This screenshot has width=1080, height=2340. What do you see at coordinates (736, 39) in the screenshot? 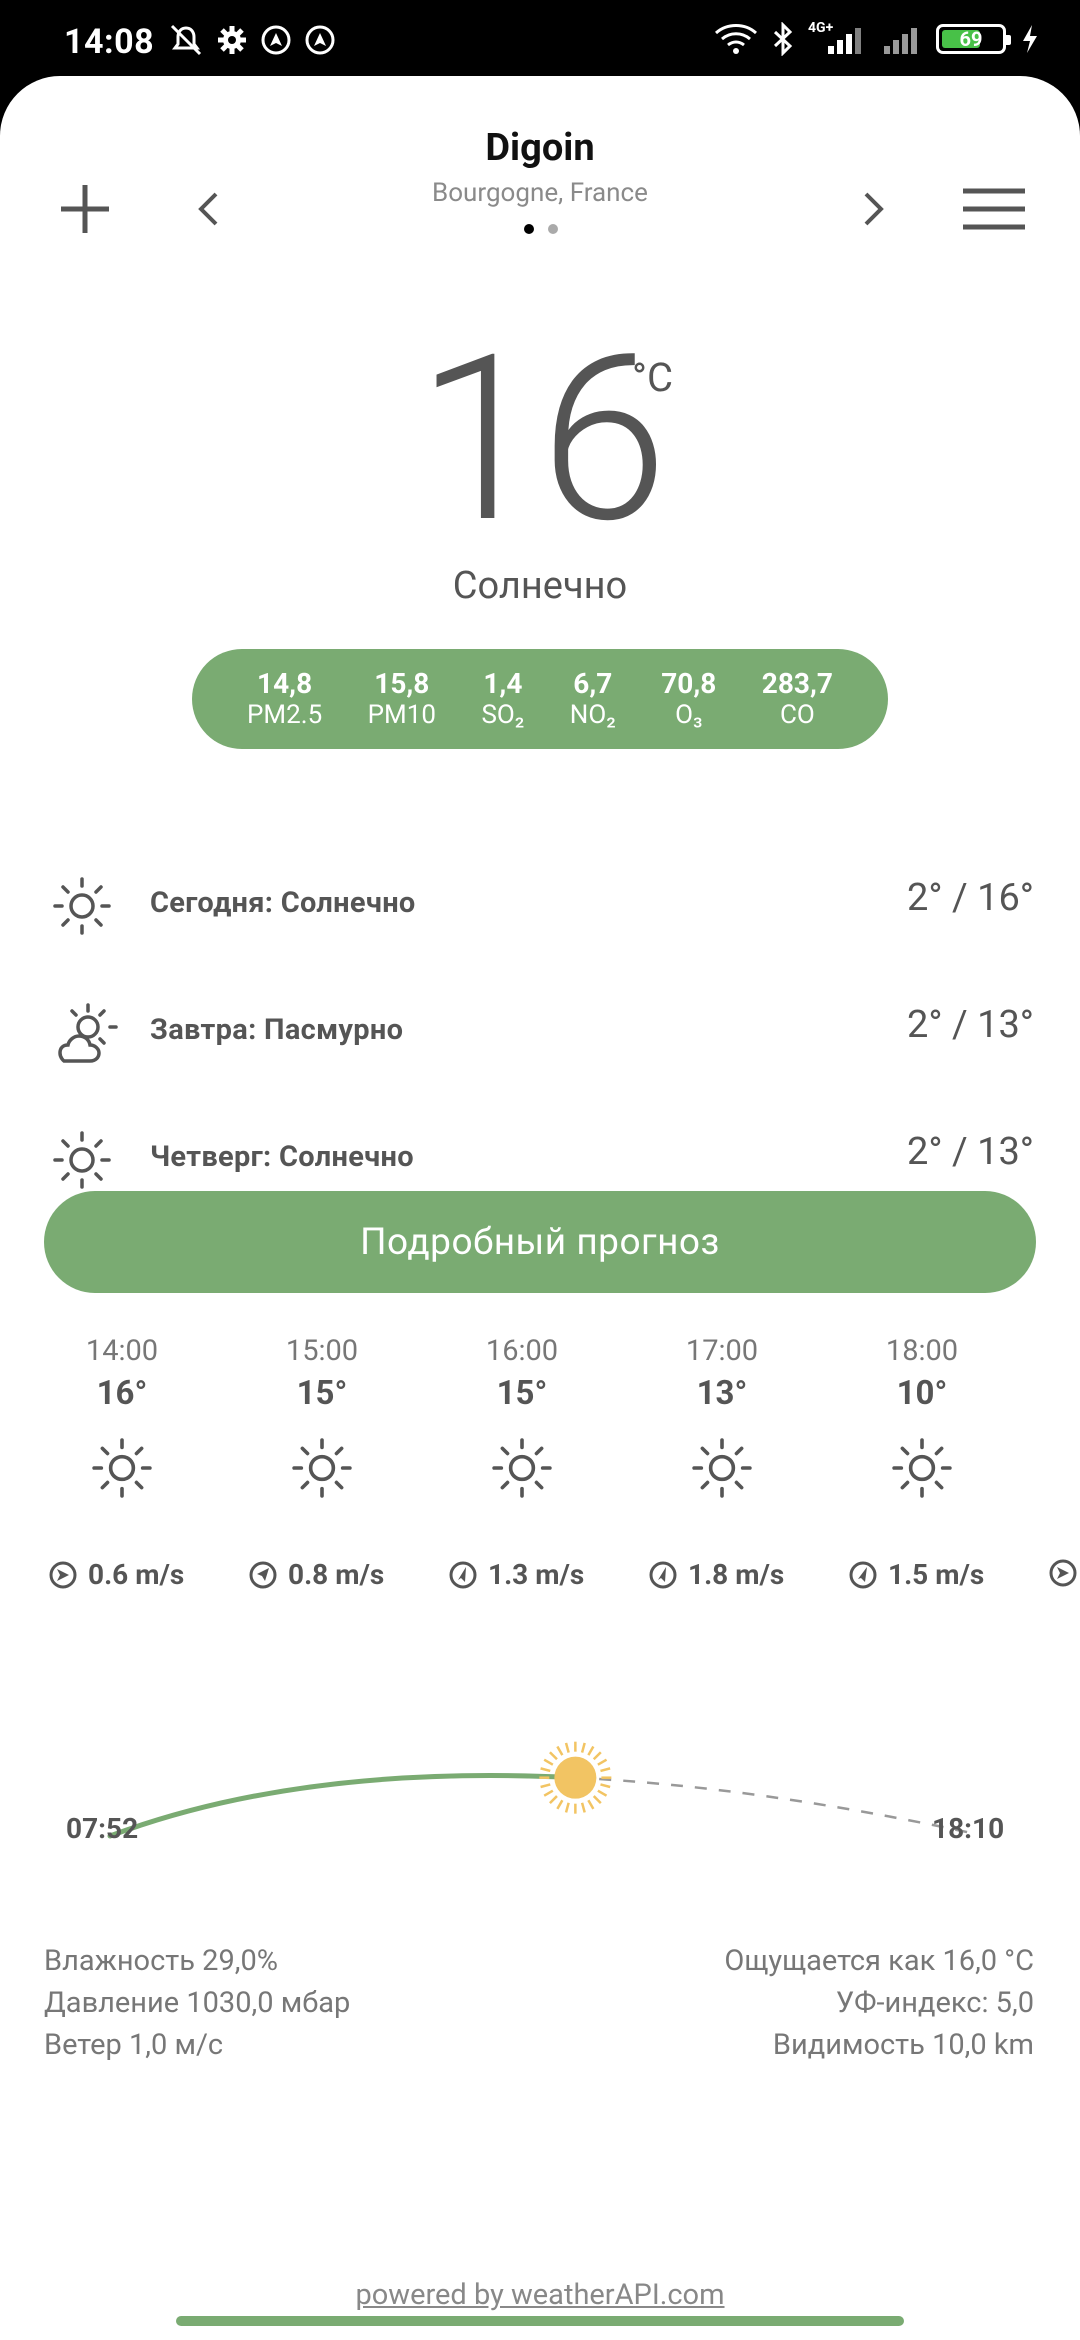
I see `wifi-icon` at bounding box center [736, 39].